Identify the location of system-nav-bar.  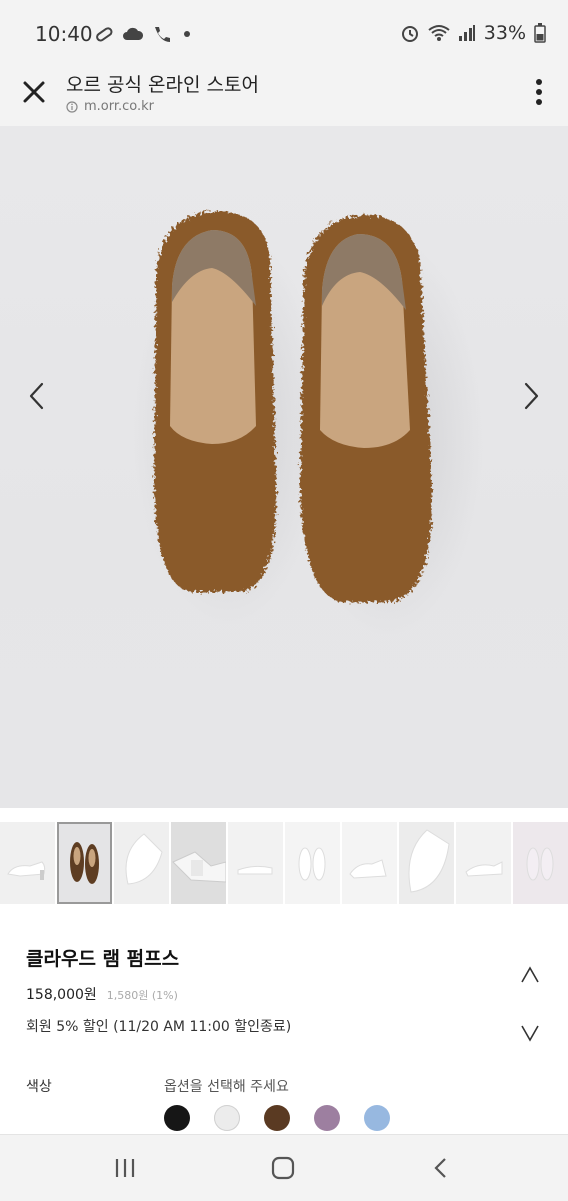
(284, 1167).